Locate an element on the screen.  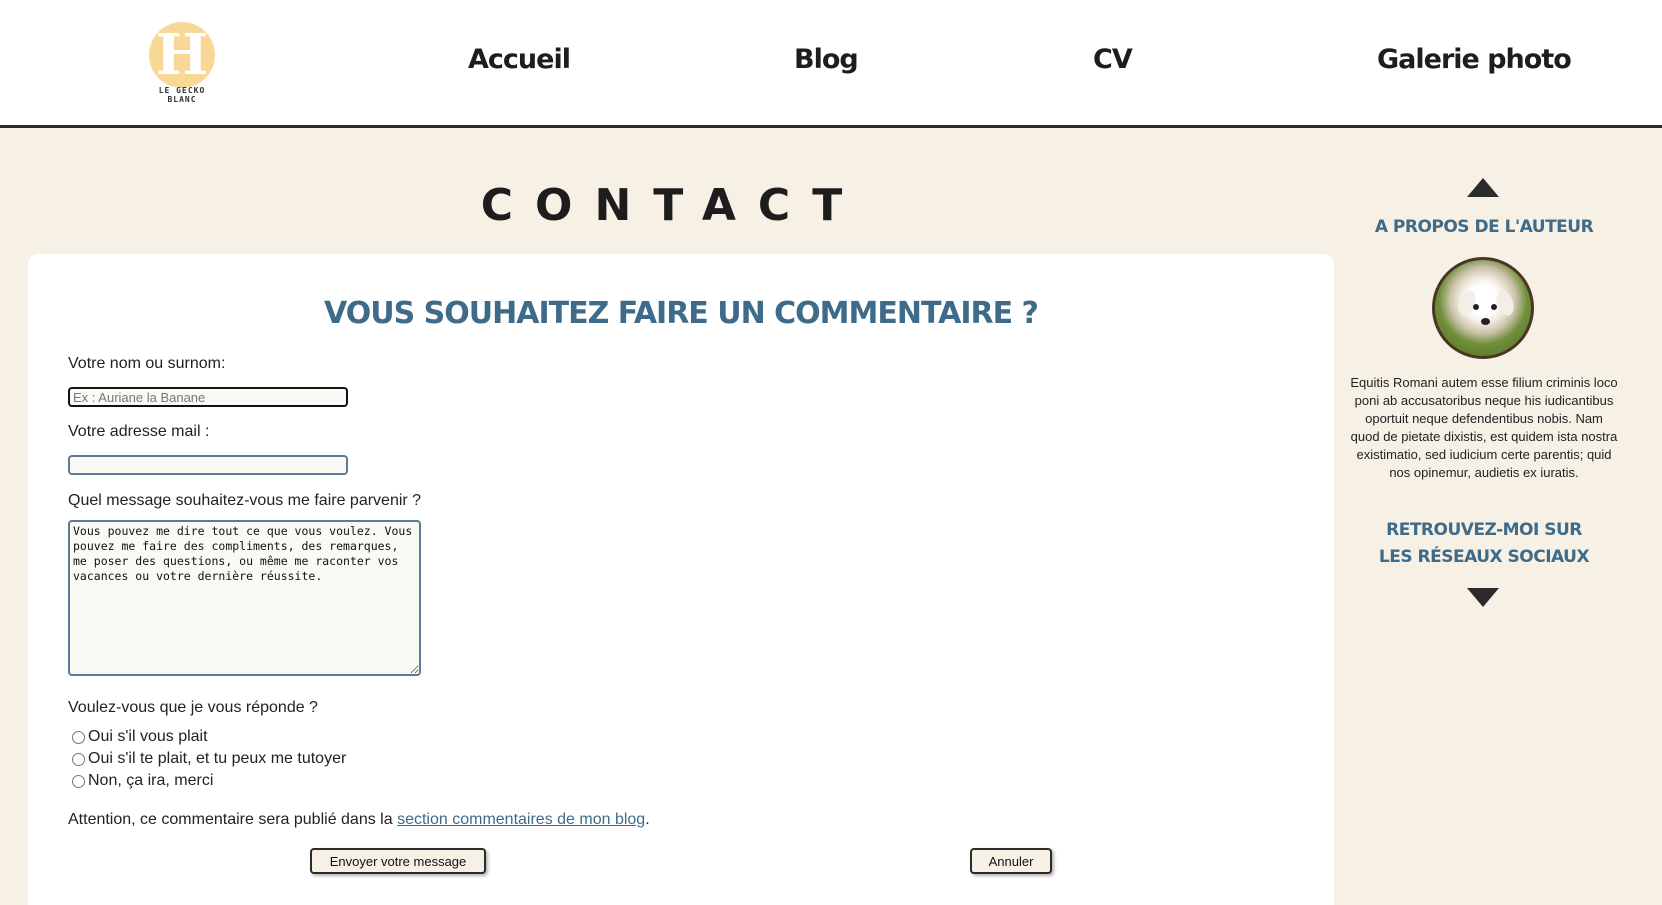
reply-radio-oui-tu is located at coordinates (78, 759).